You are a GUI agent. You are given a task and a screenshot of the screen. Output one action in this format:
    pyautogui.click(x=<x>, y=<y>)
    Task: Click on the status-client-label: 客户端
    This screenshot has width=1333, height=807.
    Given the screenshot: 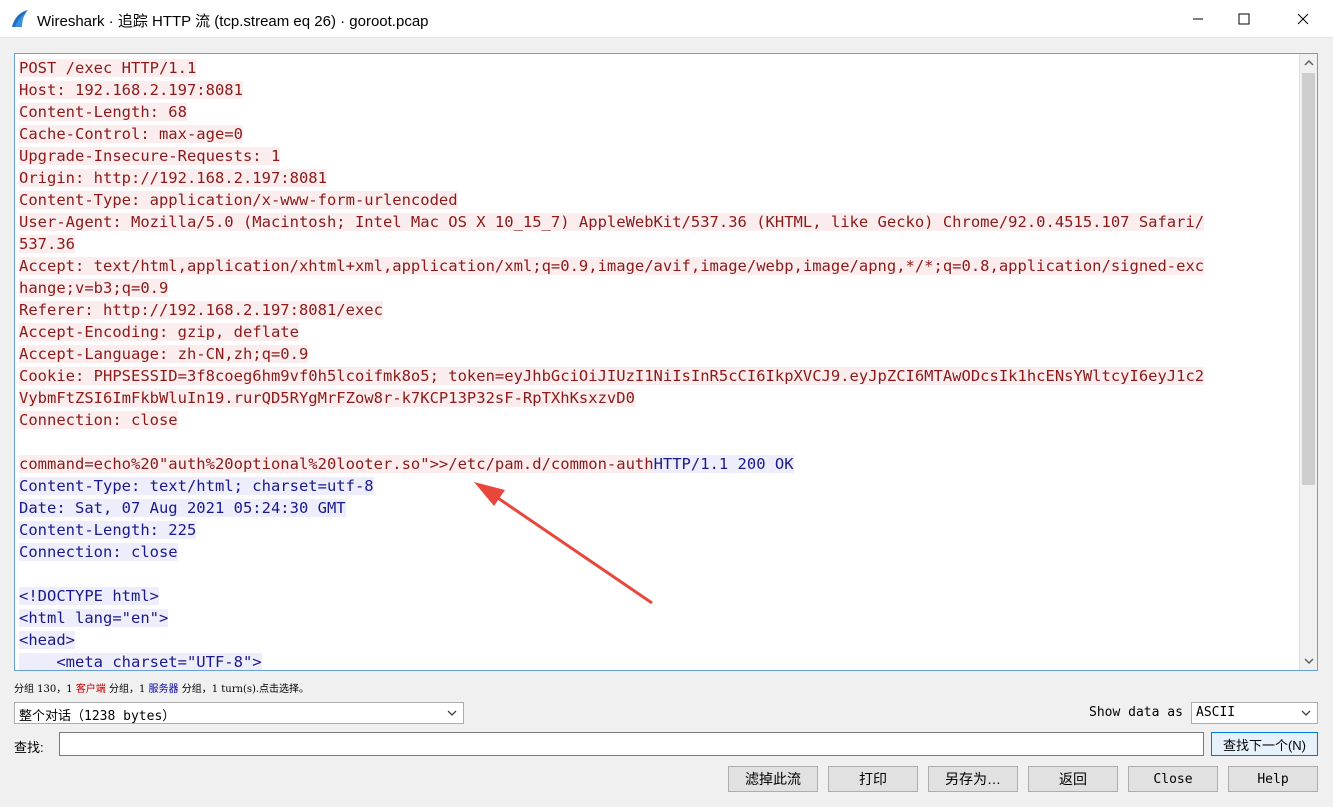 What is the action you would take?
    pyautogui.click(x=91, y=689)
    